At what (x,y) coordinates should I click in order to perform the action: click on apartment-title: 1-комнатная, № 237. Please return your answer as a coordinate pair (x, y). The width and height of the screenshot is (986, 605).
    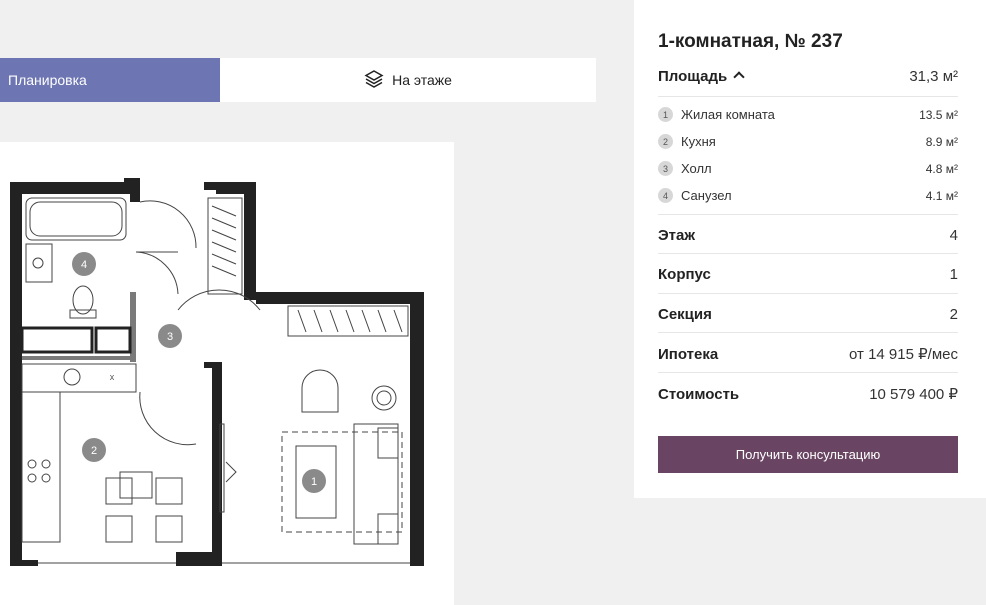
    Looking at the image, I should click on (750, 41).